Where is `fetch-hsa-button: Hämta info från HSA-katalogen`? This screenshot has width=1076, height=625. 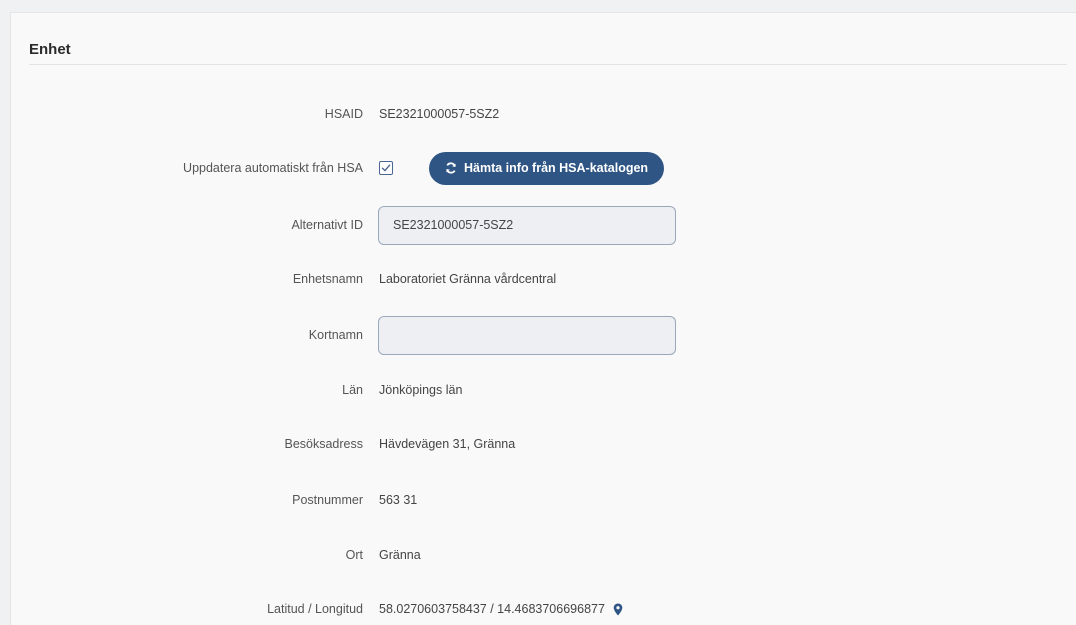 fetch-hsa-button: Hämta info från HSA-katalogen is located at coordinates (547, 168).